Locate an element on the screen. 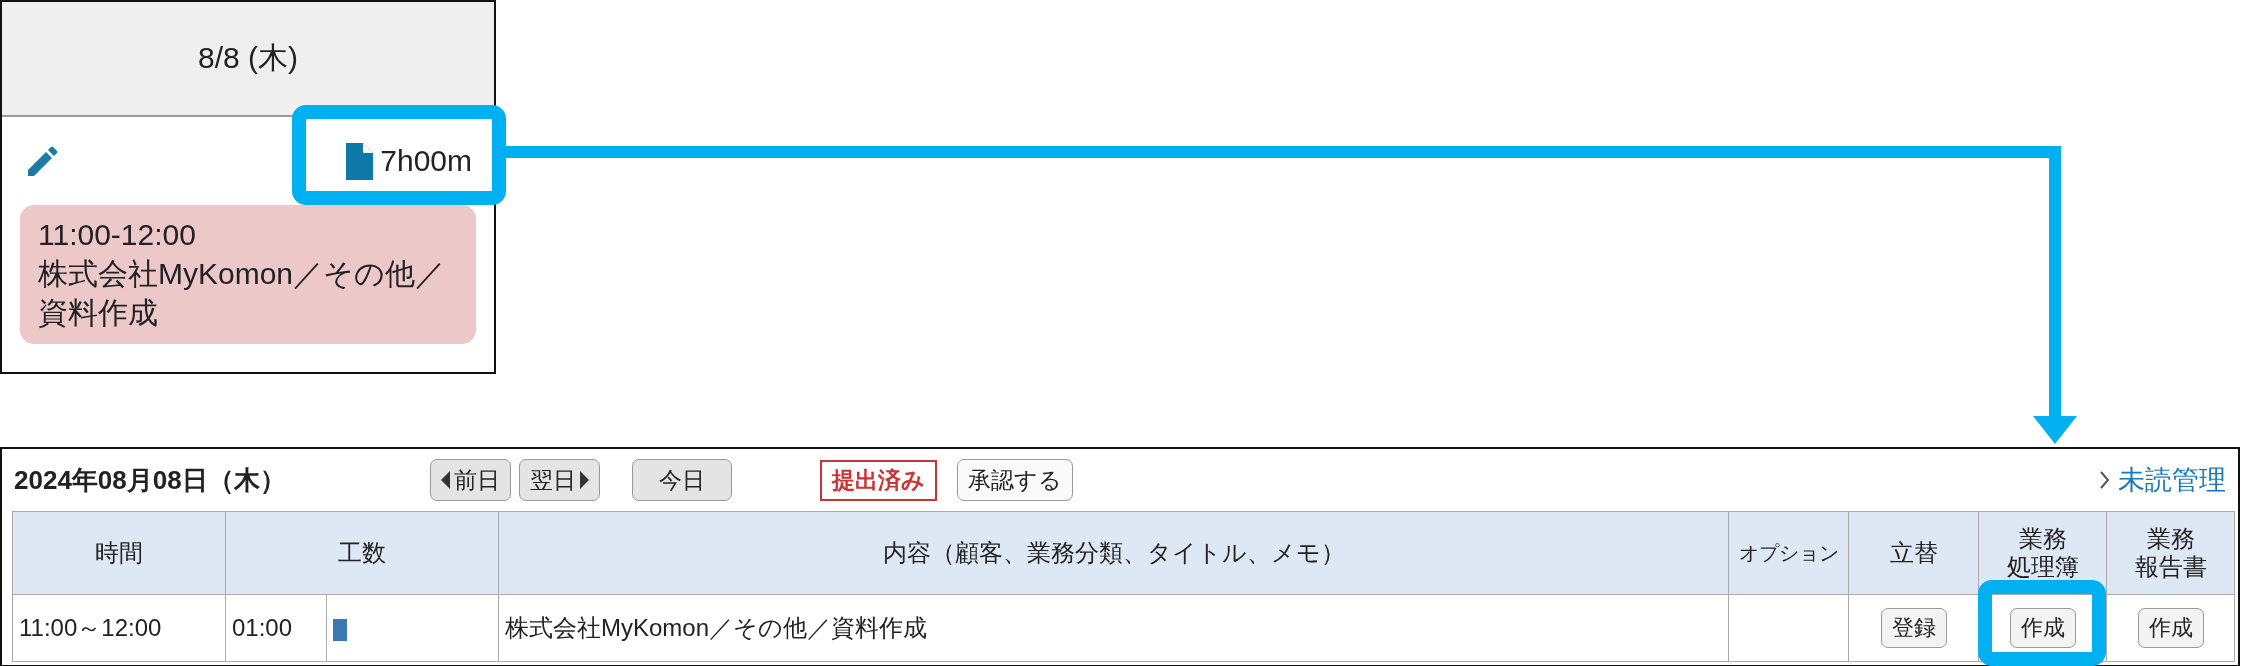 This screenshot has height=666, width=2244. status-badge: 提出済み is located at coordinates (878, 480).